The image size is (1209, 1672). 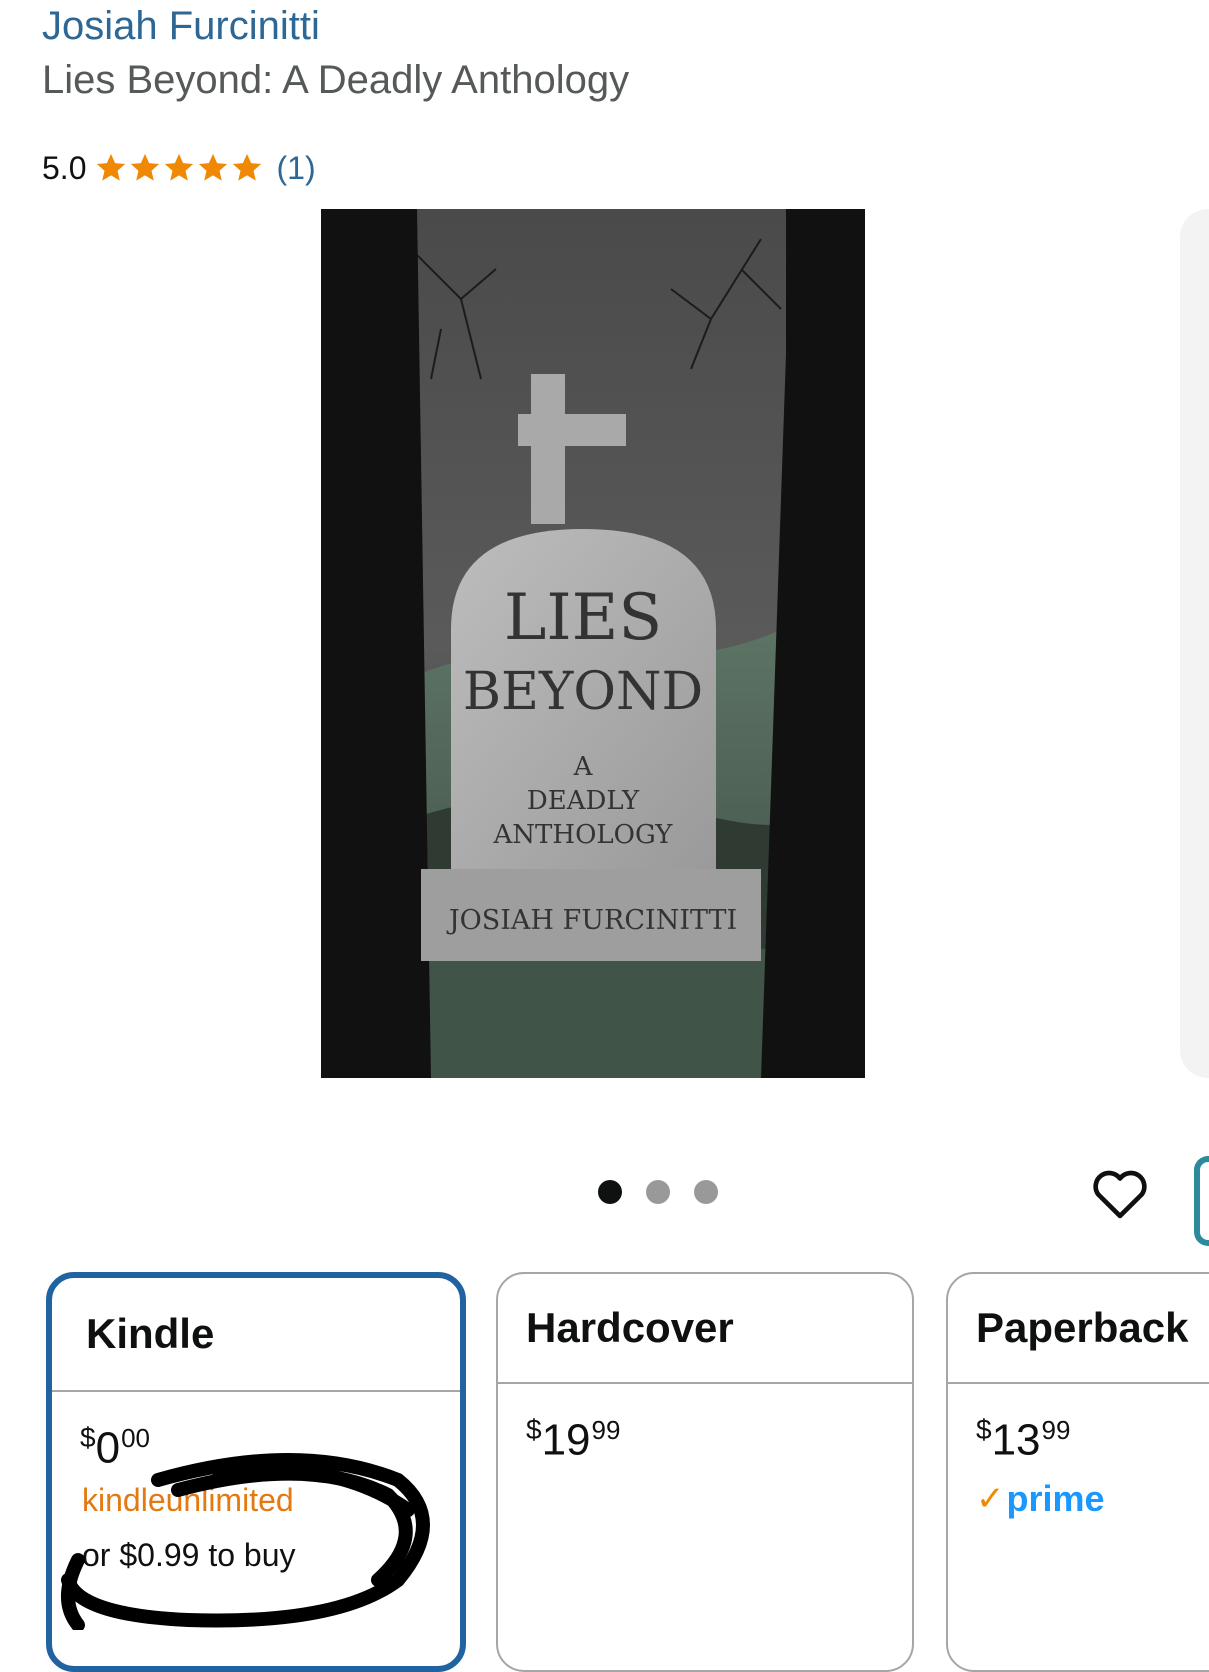 What do you see at coordinates (990, 1498) in the screenshot?
I see `prime-check-icon: ✓` at bounding box center [990, 1498].